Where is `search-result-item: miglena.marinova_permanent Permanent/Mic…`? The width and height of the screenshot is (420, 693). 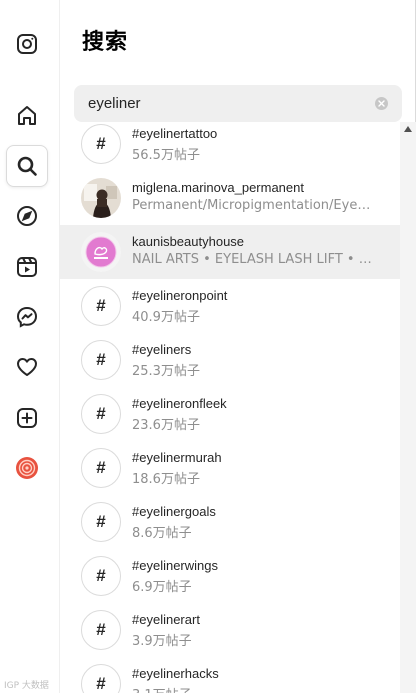 search-result-item: miglena.marinova_permanent Permanent/Mic… is located at coordinates (230, 198).